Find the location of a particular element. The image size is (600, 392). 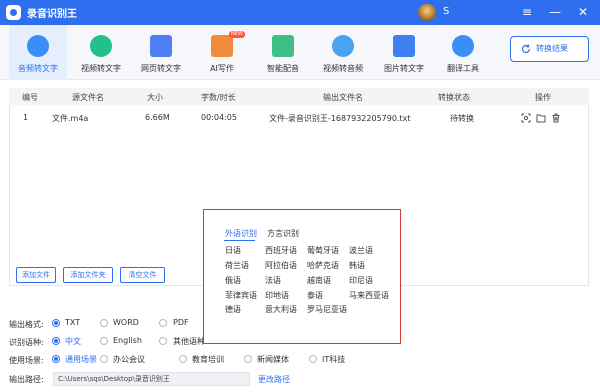

clear-files-button: 清空文件 is located at coordinates (142, 275).